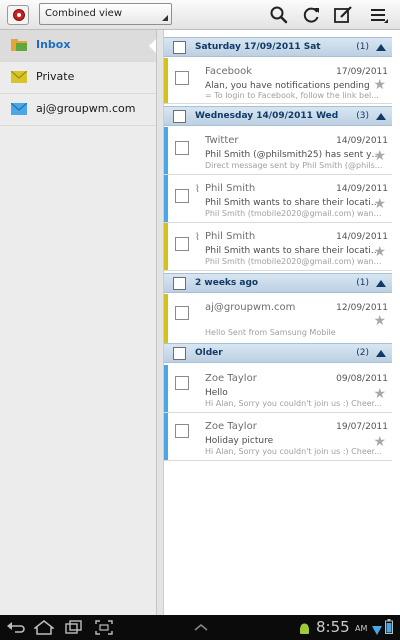  What do you see at coordinates (343, 15) in the screenshot?
I see `compose-icon` at bounding box center [343, 15].